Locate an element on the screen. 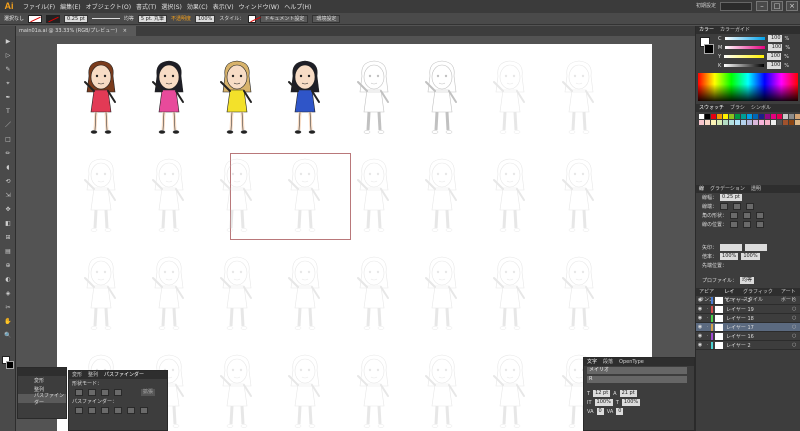 The height and width of the screenshot is (431, 800). tab-color: カラー is located at coordinates (706, 30).